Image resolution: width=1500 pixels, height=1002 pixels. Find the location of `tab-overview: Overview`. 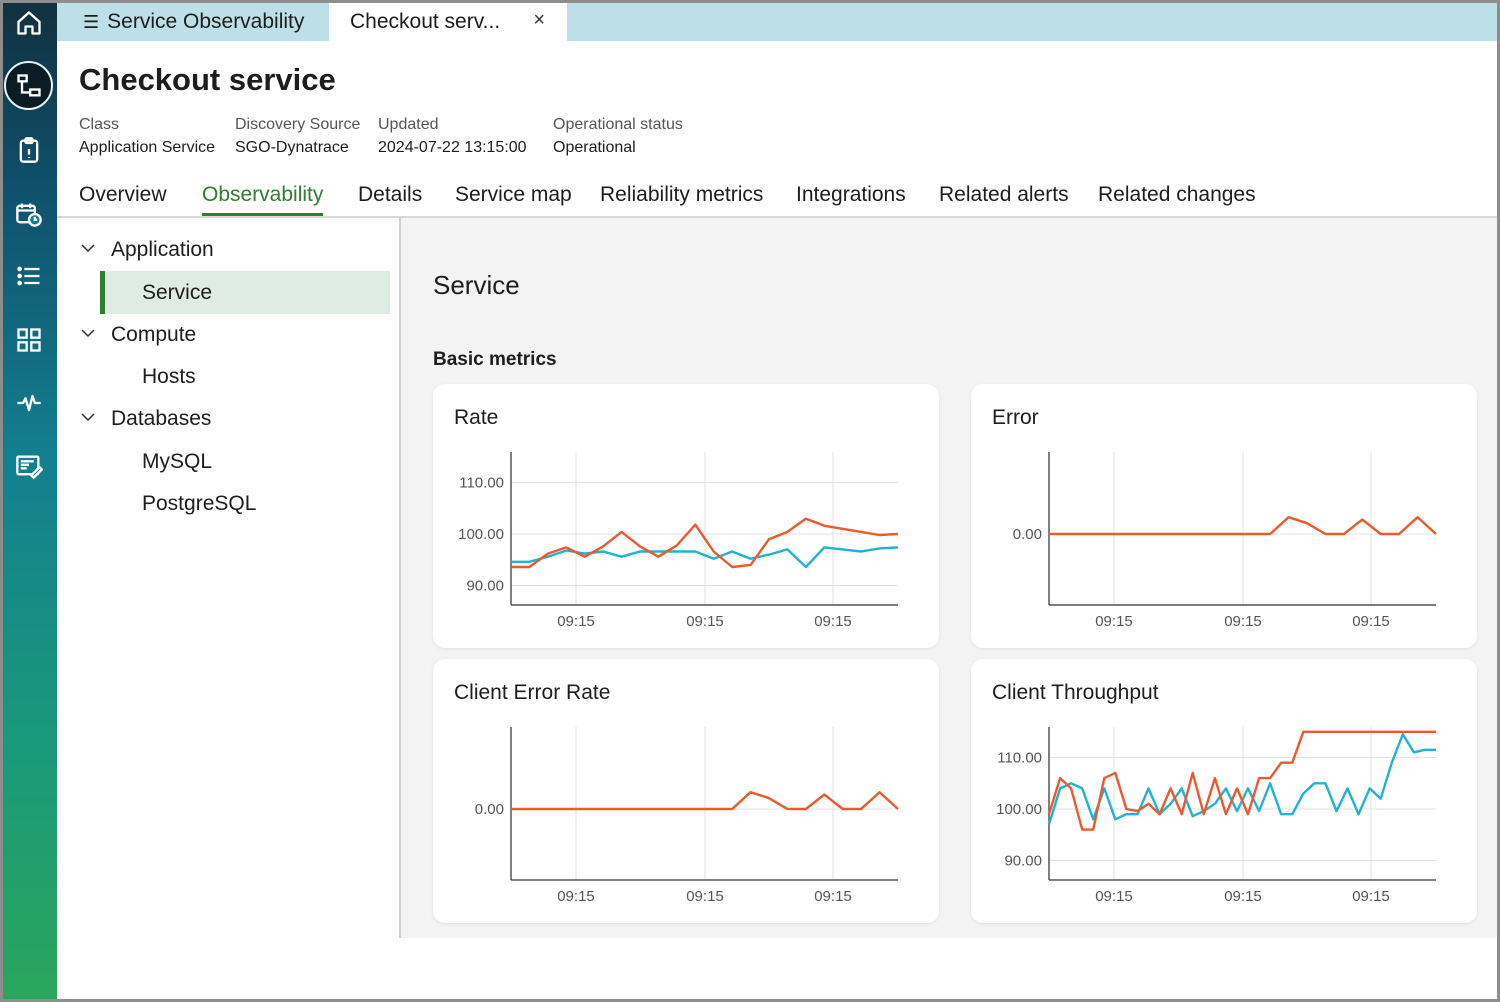

tab-overview: Overview is located at coordinates (123, 195).